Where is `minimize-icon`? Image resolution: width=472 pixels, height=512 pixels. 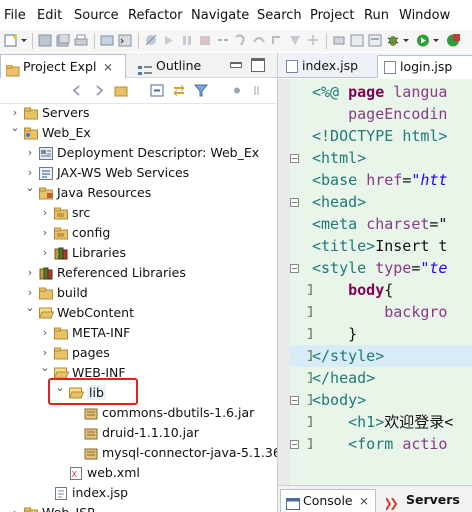 minimize-icon is located at coordinates (236, 65).